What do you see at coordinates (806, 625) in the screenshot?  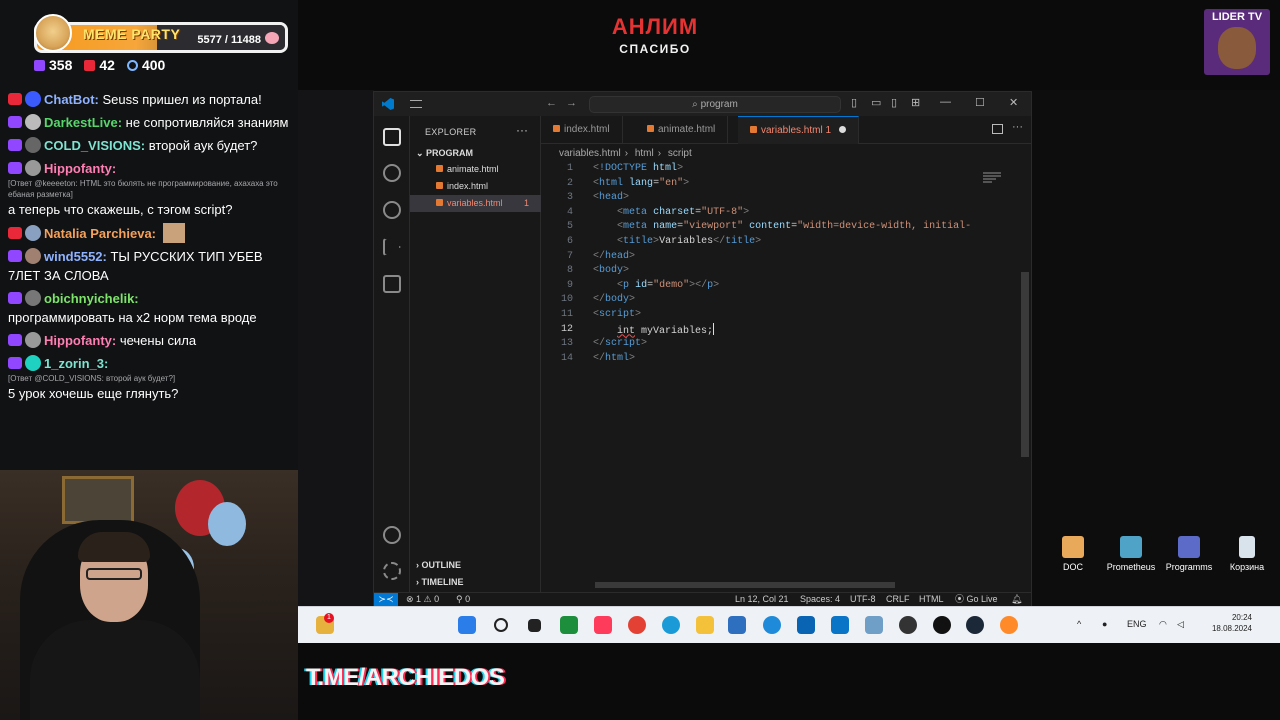 I see `outlook-icon` at bounding box center [806, 625].